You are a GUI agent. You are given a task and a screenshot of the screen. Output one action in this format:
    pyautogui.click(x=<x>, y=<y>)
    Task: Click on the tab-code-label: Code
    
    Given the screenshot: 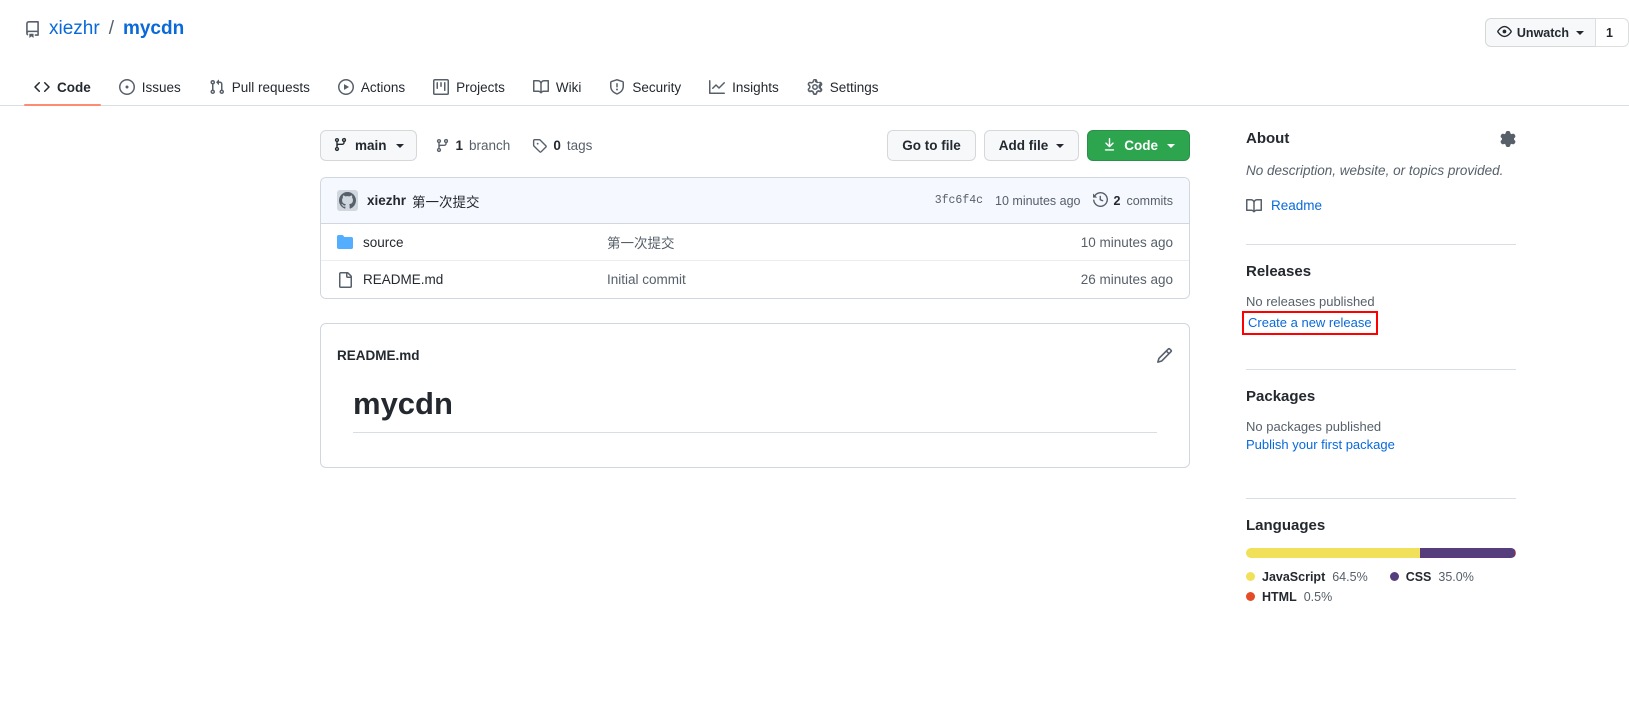 What is the action you would take?
    pyautogui.click(x=74, y=87)
    